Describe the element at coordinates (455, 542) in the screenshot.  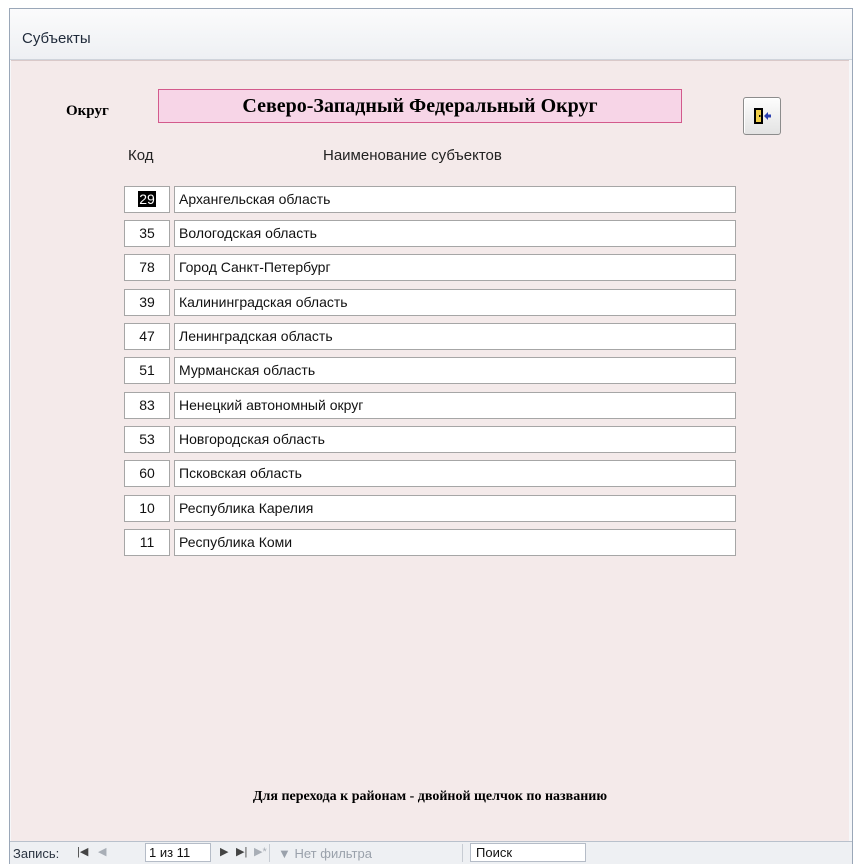
I see `subject-name-field: Республика Коми` at that location.